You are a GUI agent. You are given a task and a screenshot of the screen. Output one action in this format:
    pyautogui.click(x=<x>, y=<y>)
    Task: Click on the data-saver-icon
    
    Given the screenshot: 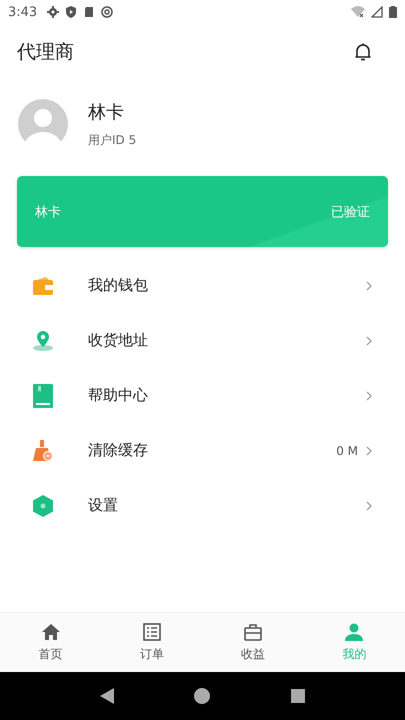 What is the action you would take?
    pyautogui.click(x=107, y=12)
    